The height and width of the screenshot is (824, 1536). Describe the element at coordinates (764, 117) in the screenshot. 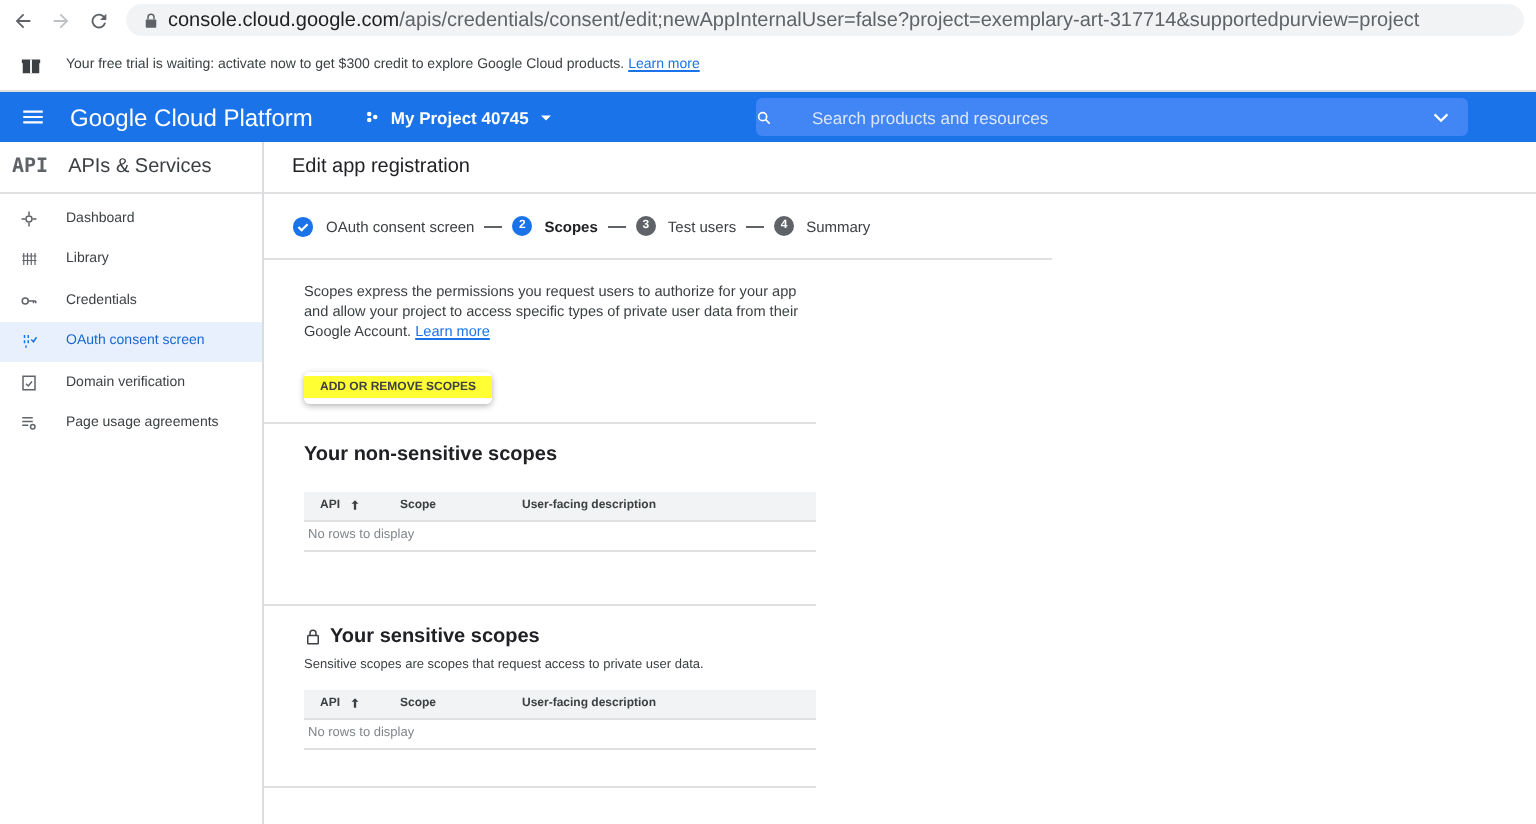

I see `search-icon` at that location.